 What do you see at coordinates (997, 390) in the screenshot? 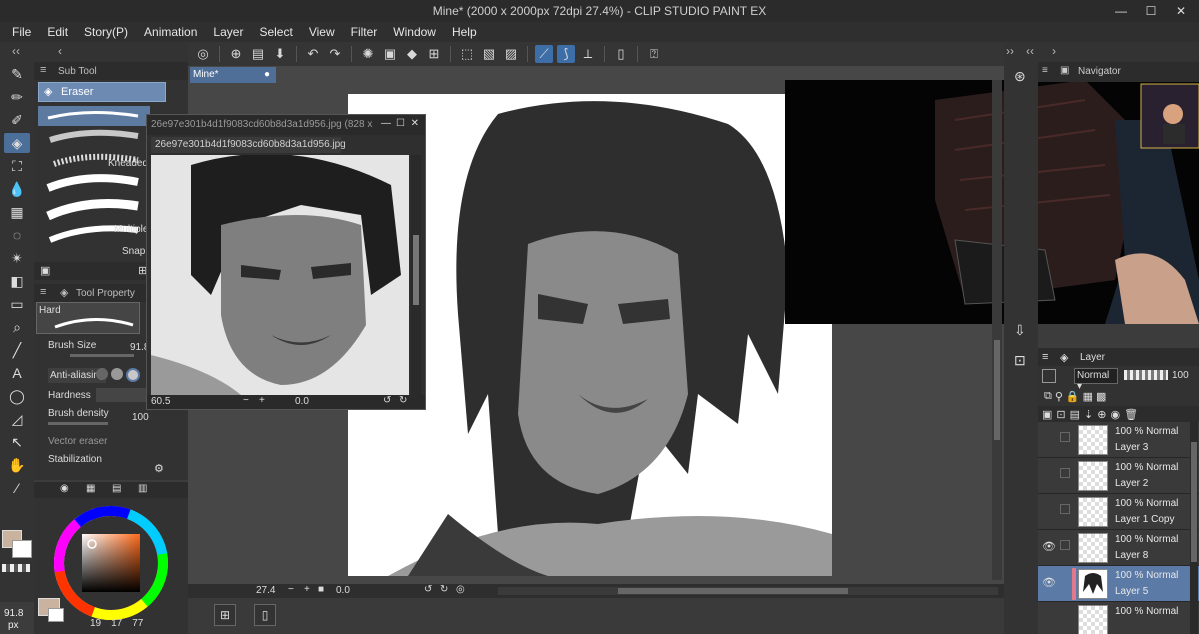
I see `vertical-scroll-thumb` at bounding box center [997, 390].